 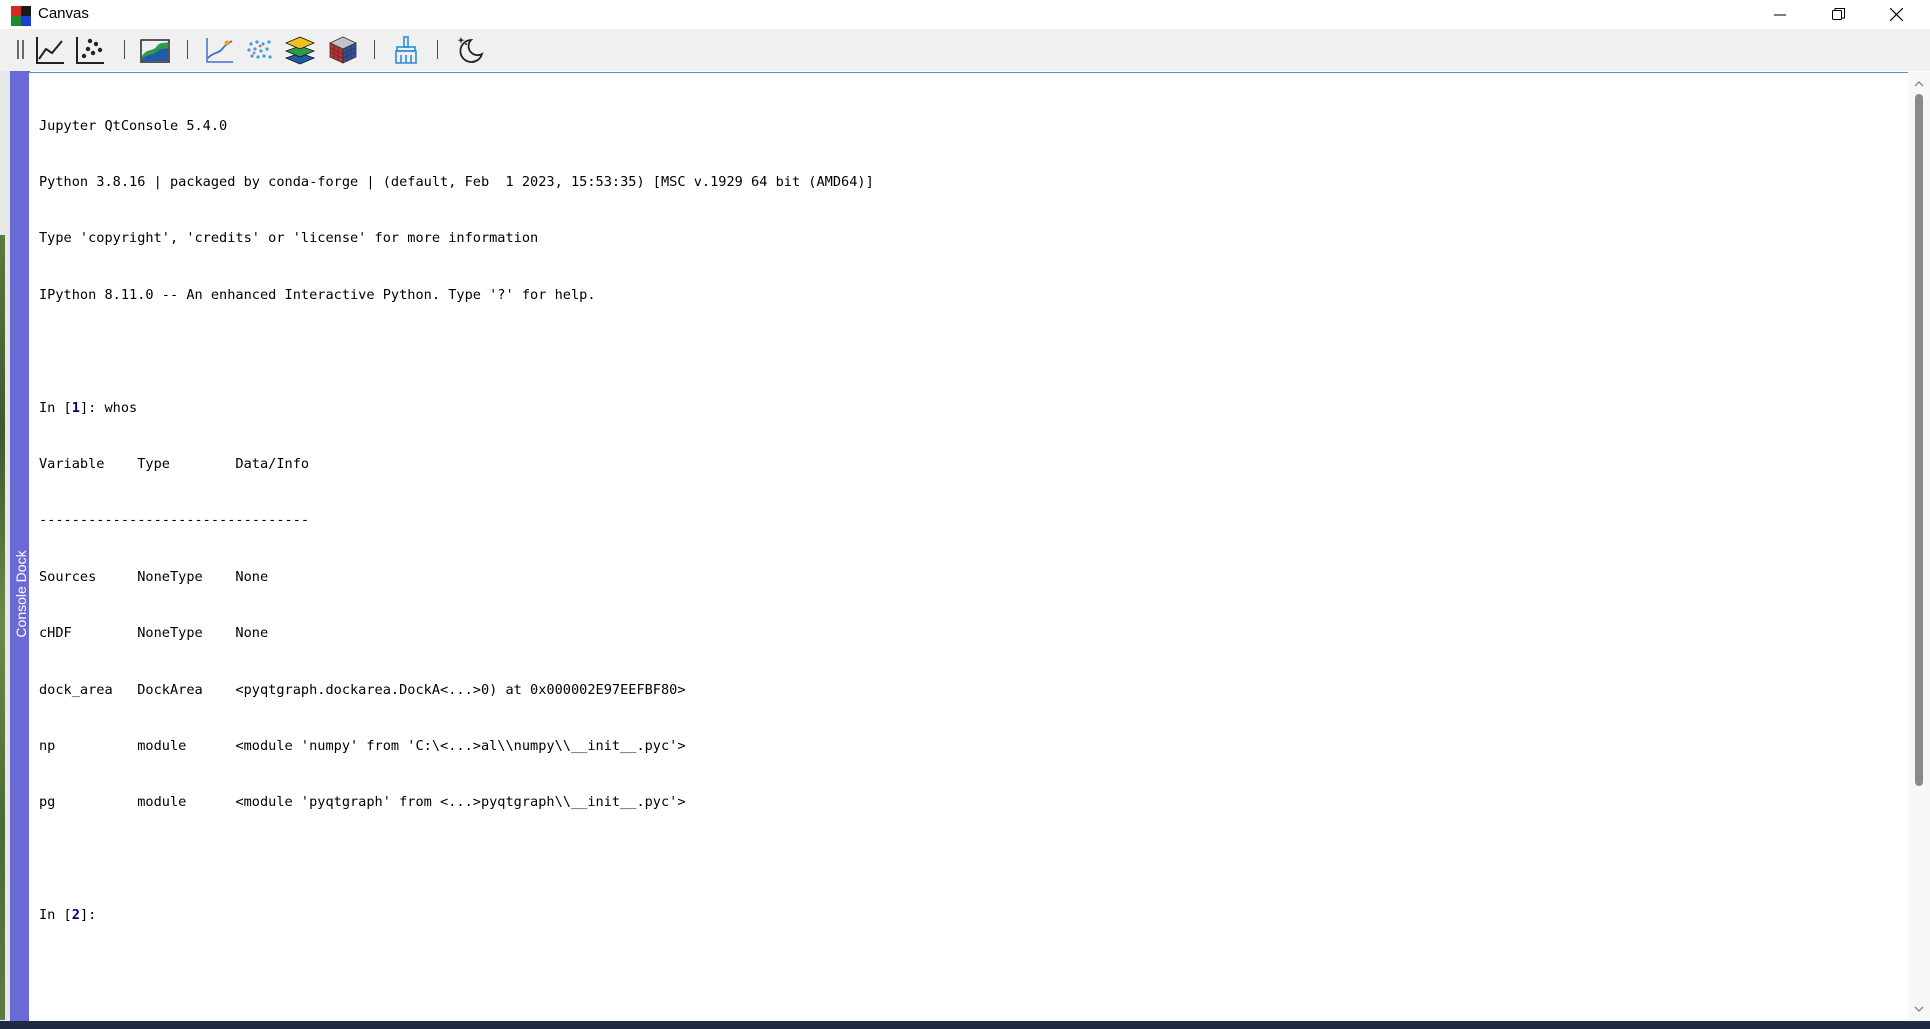 What do you see at coordinates (154, 633) in the screenshot?
I see `whos-row: cHDF NoneType None` at bounding box center [154, 633].